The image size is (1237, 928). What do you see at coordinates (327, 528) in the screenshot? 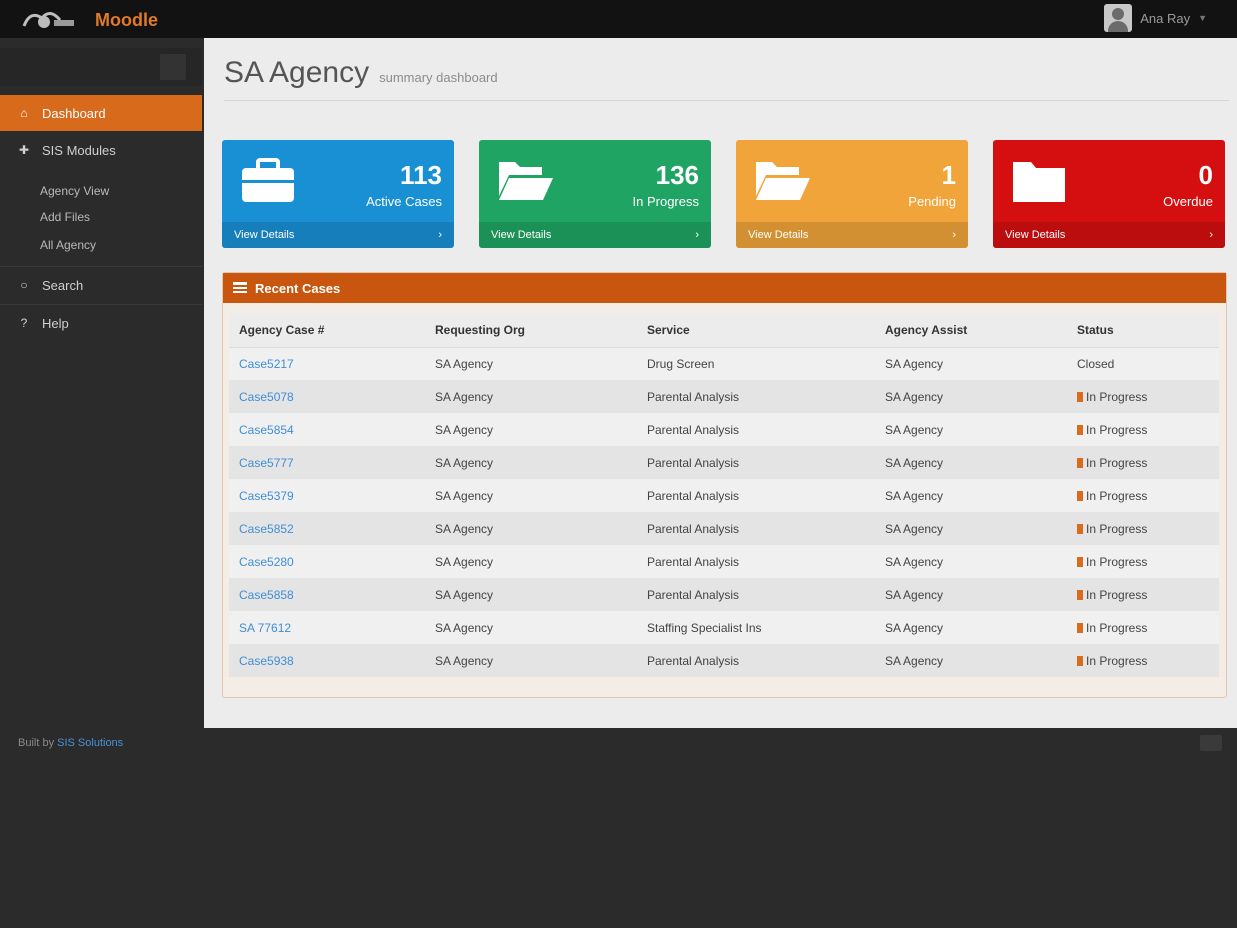
I see `case-link: Case5852` at bounding box center [327, 528].